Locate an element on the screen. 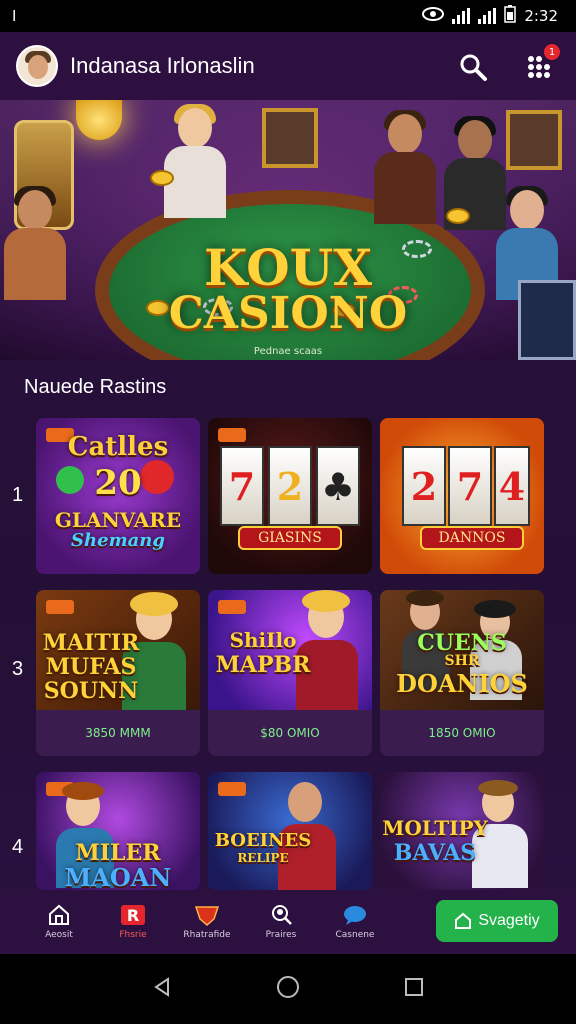 This screenshot has width=576, height=1024. search-icon is located at coordinates (473, 67).